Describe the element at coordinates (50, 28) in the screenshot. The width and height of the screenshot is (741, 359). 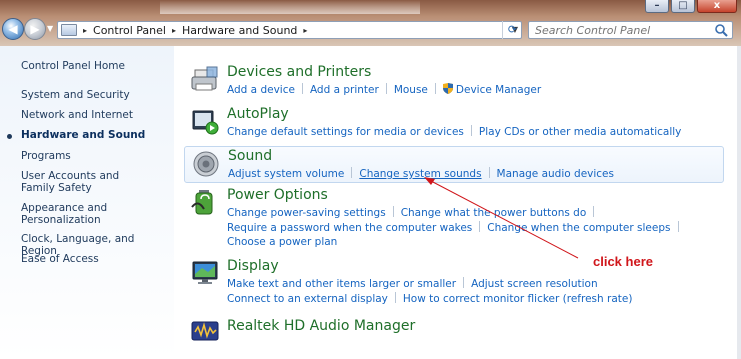
I see `recent-pages-dropdown-icon: ▼` at that location.